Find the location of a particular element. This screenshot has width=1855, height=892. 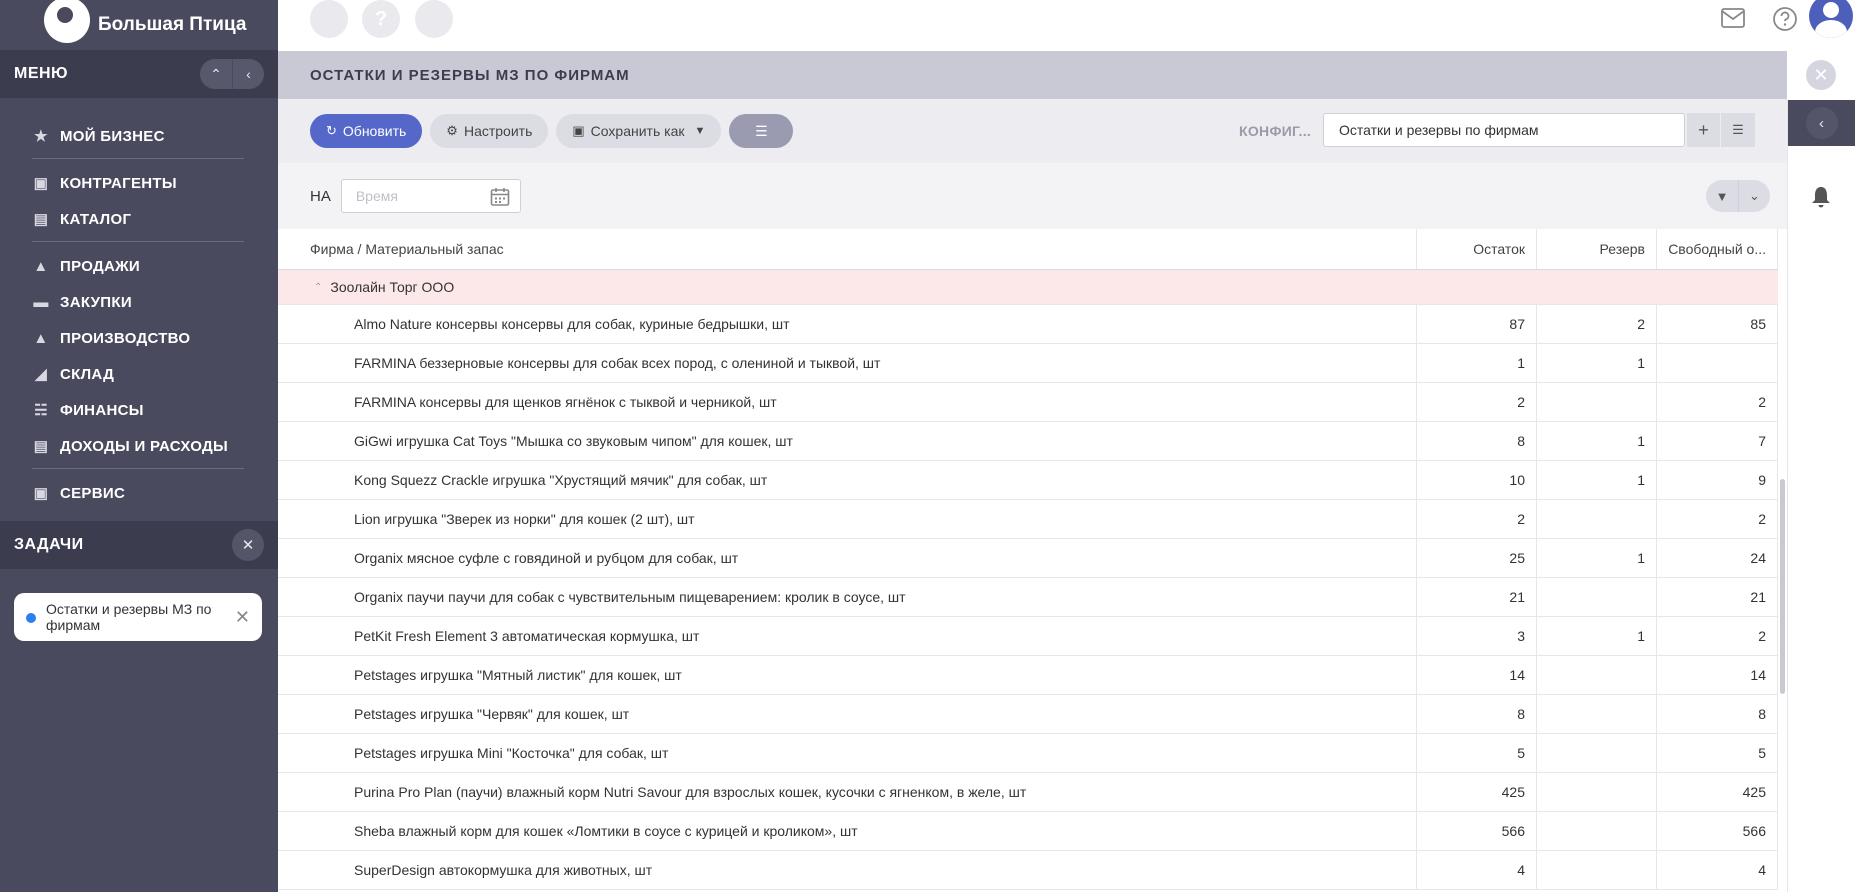

tasks-title: ЗАДАЧИ is located at coordinates (49, 544).